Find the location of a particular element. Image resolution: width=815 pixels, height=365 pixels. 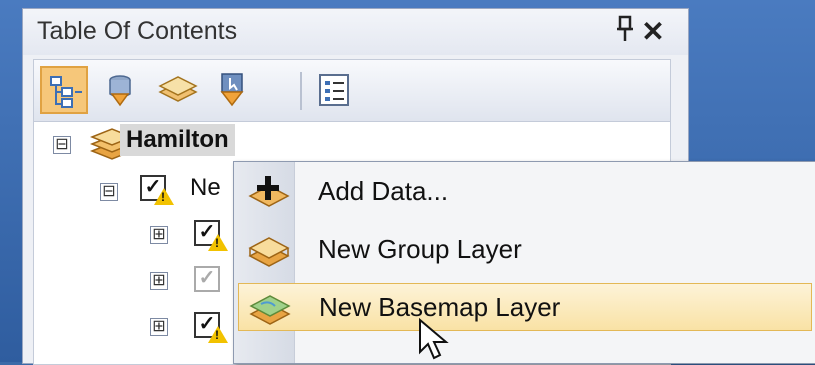

map-name-label: Hamilton is located at coordinates (177, 140).